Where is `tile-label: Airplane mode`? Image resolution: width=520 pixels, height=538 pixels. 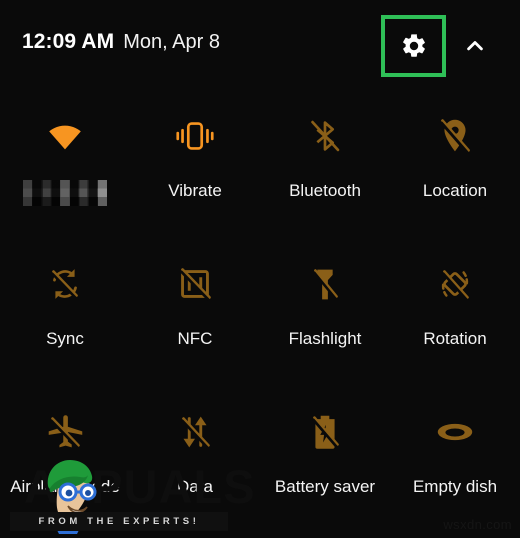
tile-label: Airplane mode is located at coordinates (65, 486).